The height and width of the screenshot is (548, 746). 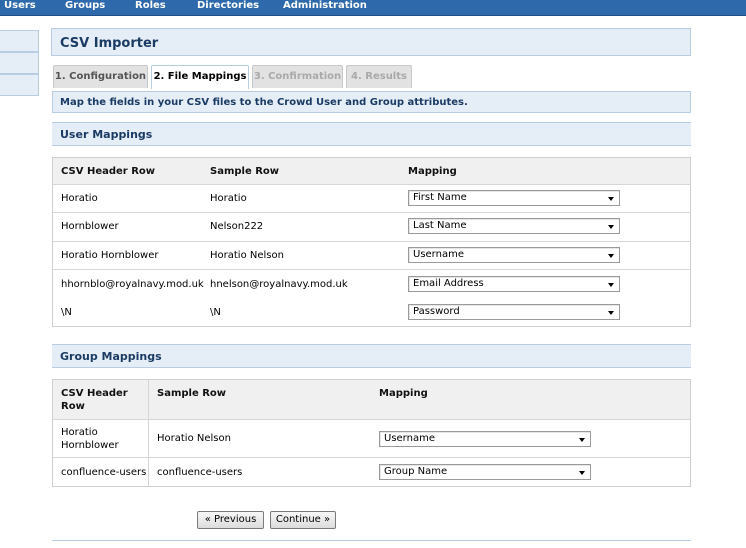 What do you see at coordinates (215, 312) in the screenshot?
I see `user-row-5-sample: \N` at bounding box center [215, 312].